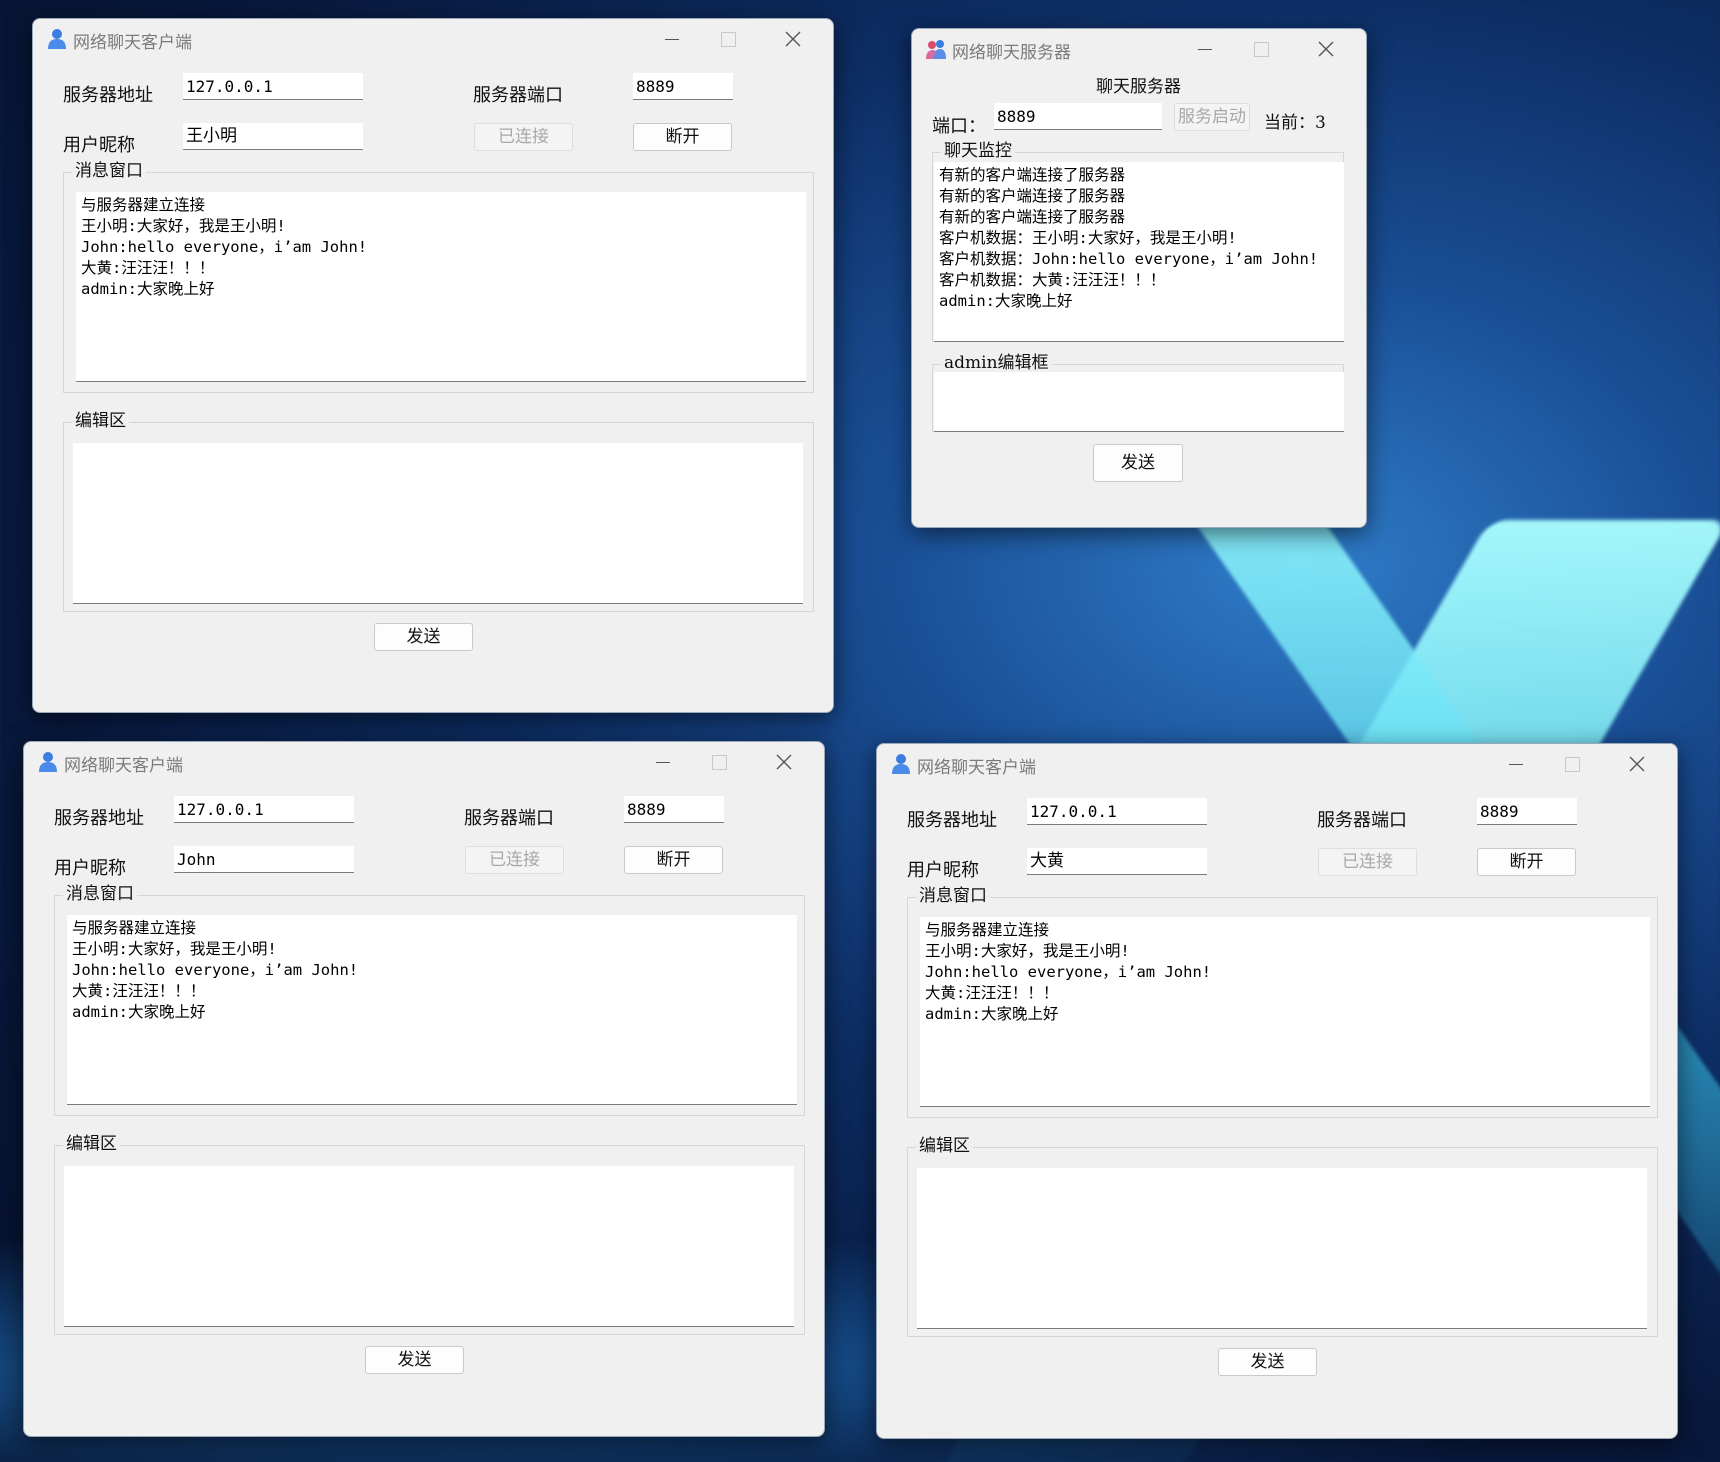 The height and width of the screenshot is (1462, 1720). Describe the element at coordinates (959, 126) in the screenshot. I see `port-label: 端口：` at that location.